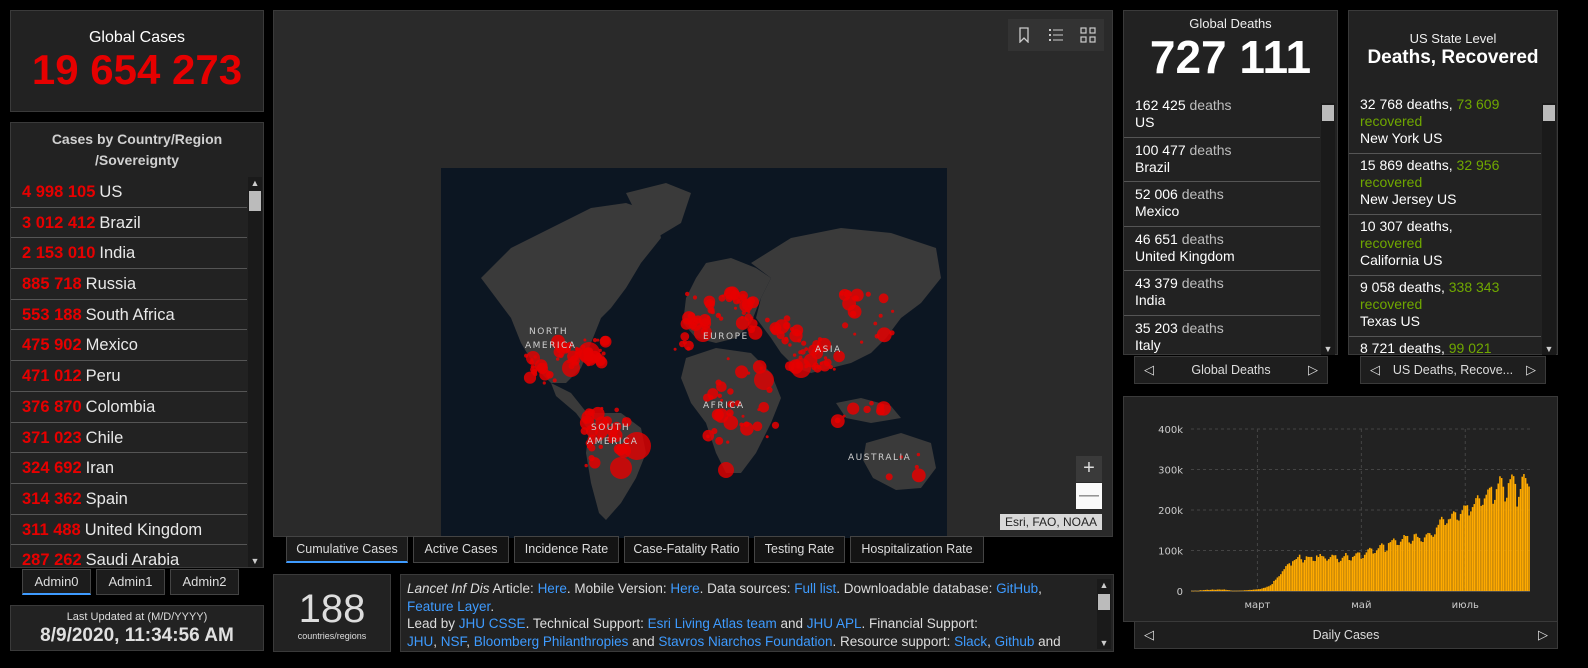 Image resolution: width=1588 pixels, height=668 pixels. Describe the element at coordinates (448, 606) in the screenshot. I see `link-feature-layer: Feature Layer` at that location.